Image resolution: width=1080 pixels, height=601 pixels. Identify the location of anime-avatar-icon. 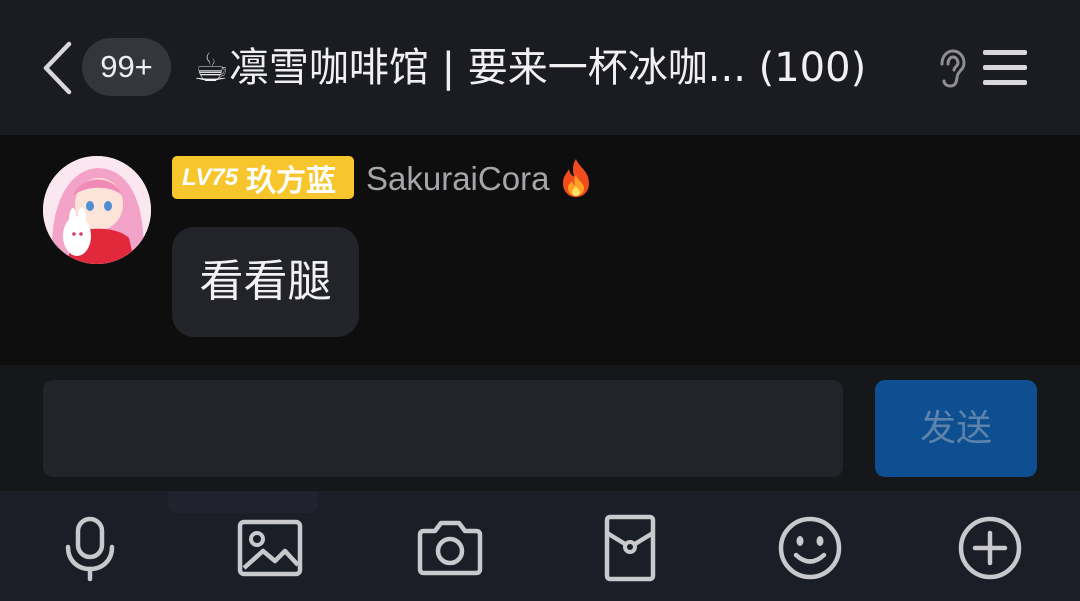
(97, 210).